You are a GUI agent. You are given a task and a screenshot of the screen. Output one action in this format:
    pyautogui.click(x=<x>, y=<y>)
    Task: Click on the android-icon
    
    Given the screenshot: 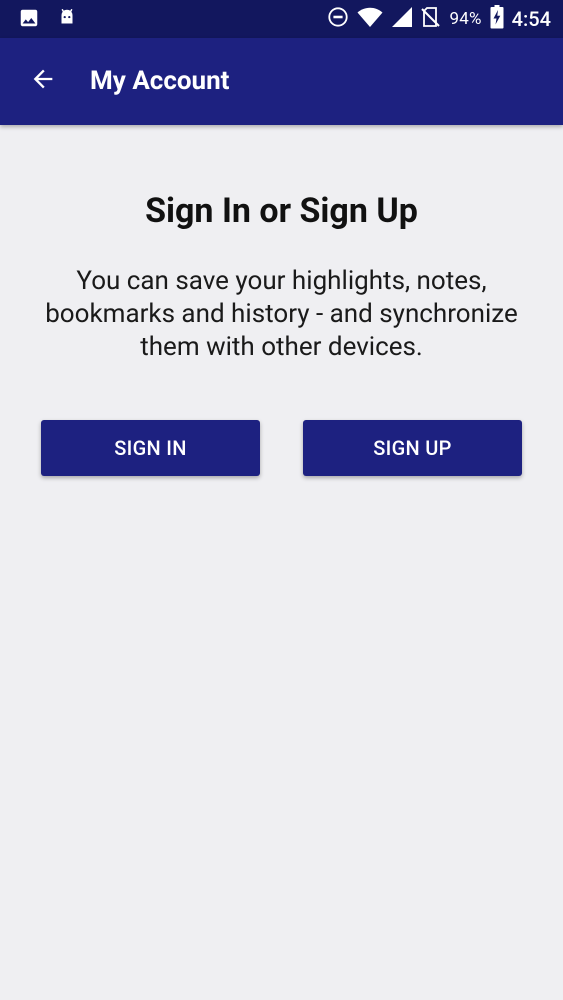 What is the action you would take?
    pyautogui.click(x=67, y=20)
    